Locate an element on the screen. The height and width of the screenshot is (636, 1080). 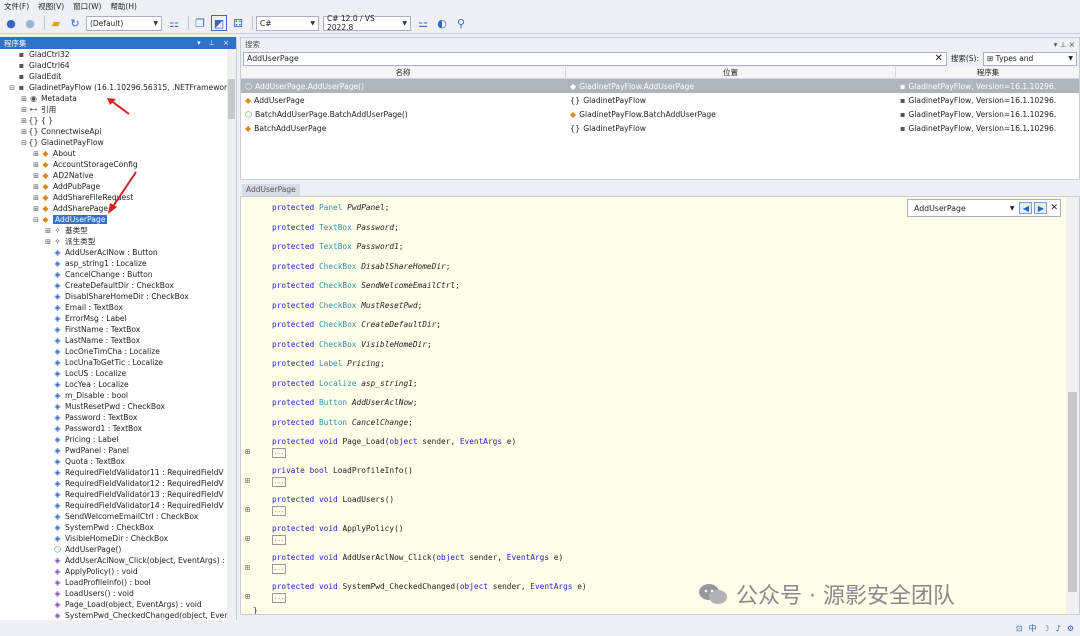
tree-node: ◈ Pricing : Label is located at coordinates (118, 439).